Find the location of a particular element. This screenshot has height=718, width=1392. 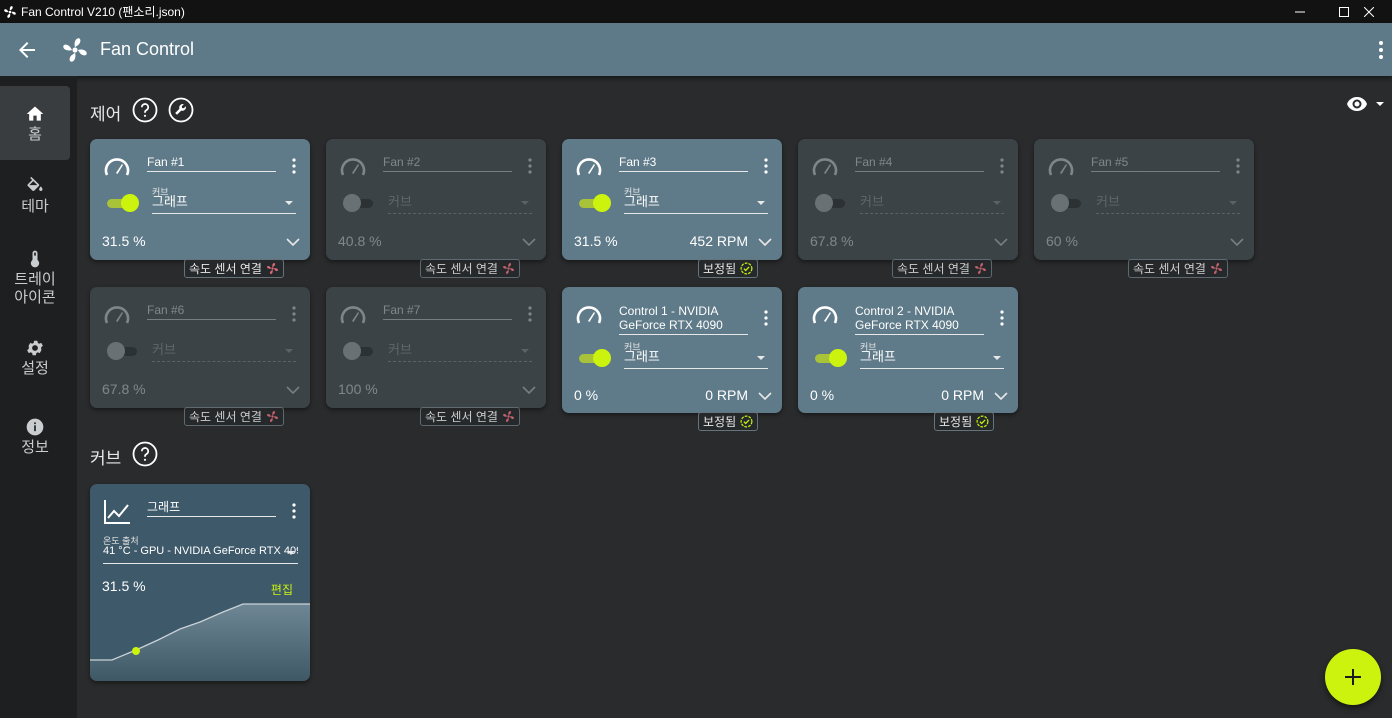

fan-control-card-3: Fan #3 커브 그래프 31.5 % 452 RPM is located at coordinates (672, 199).